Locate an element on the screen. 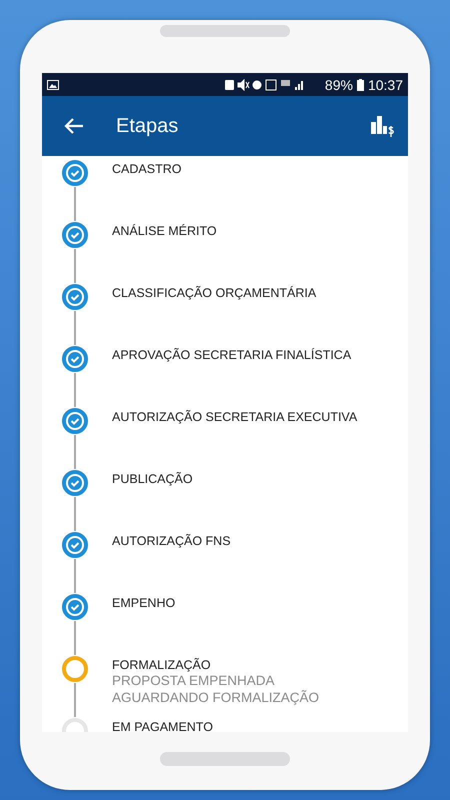 The height and width of the screenshot is (800, 450). step-title: EM PAGAMENTO is located at coordinates (162, 726).